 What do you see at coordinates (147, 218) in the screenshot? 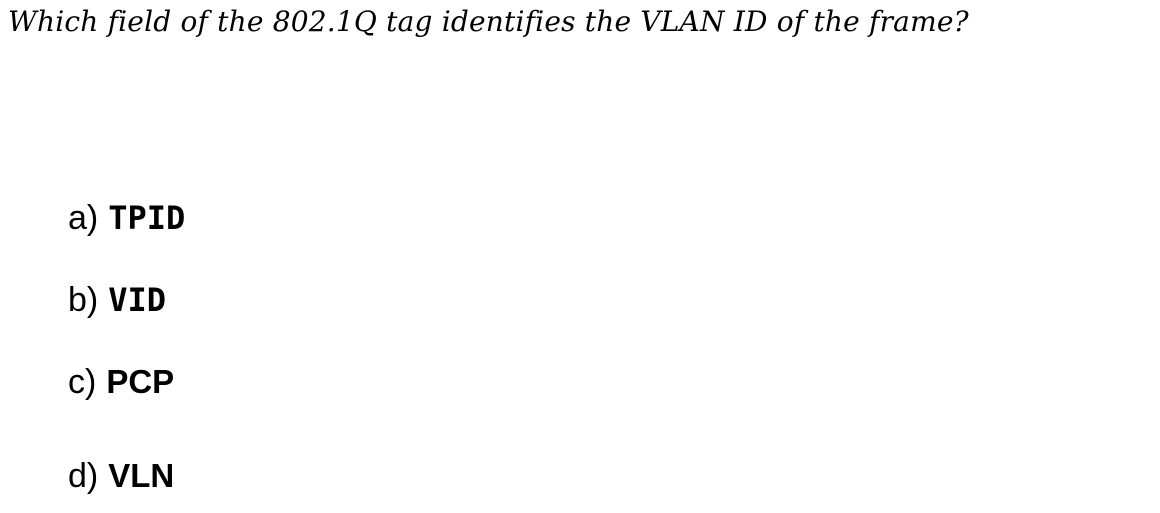
I see `option-a-text: TPID` at bounding box center [147, 218].